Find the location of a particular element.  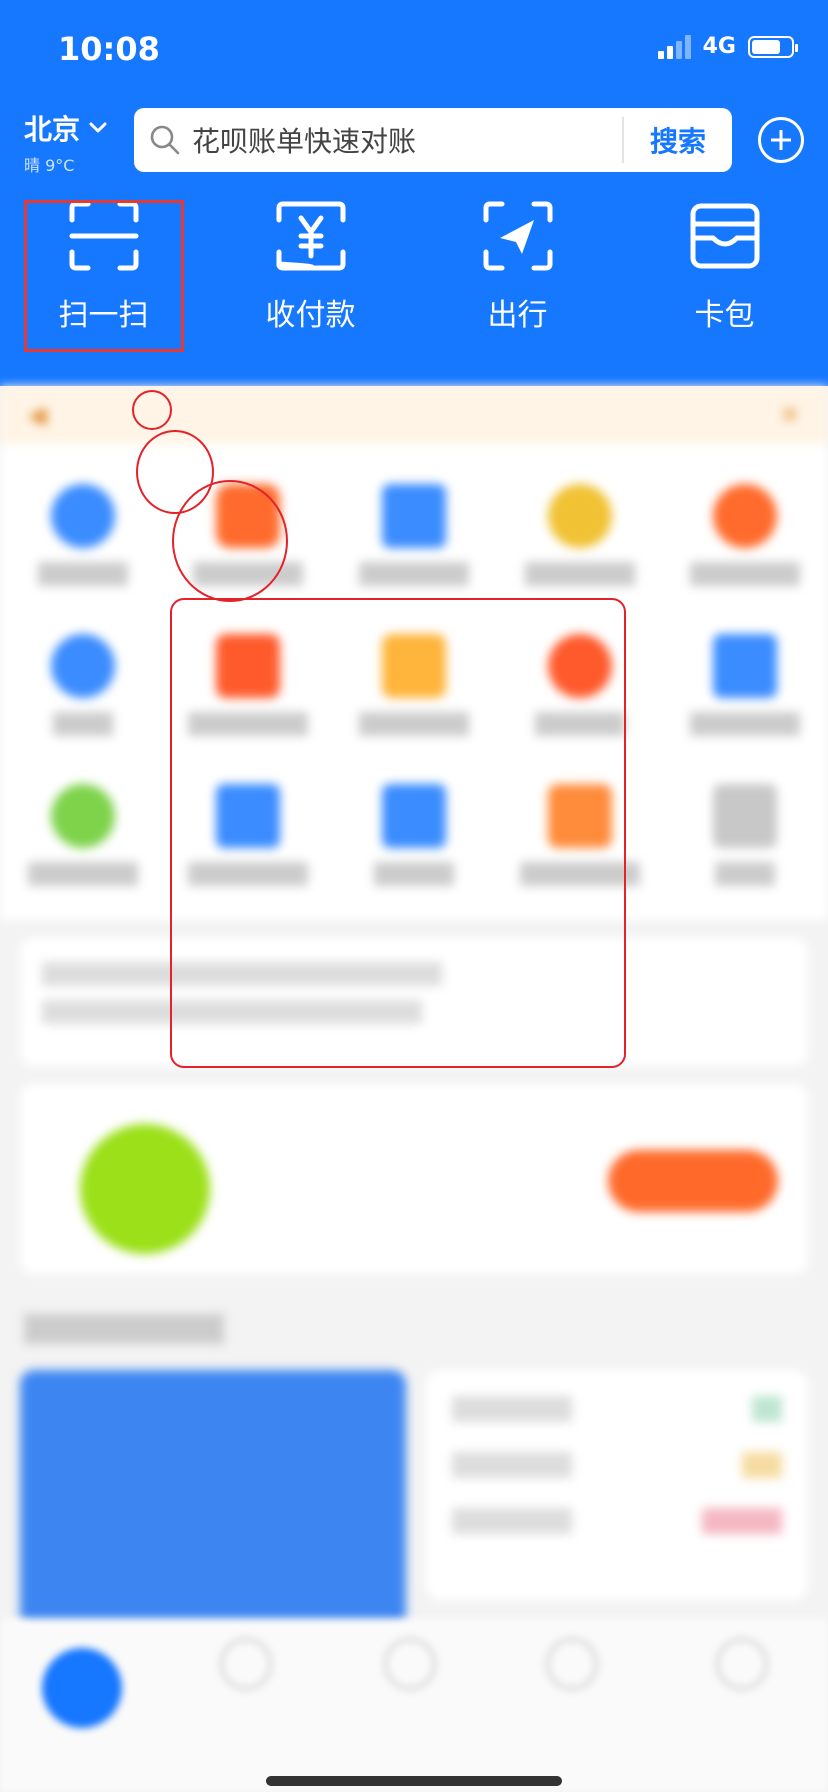

scan-highlight-box is located at coordinates (104, 276).